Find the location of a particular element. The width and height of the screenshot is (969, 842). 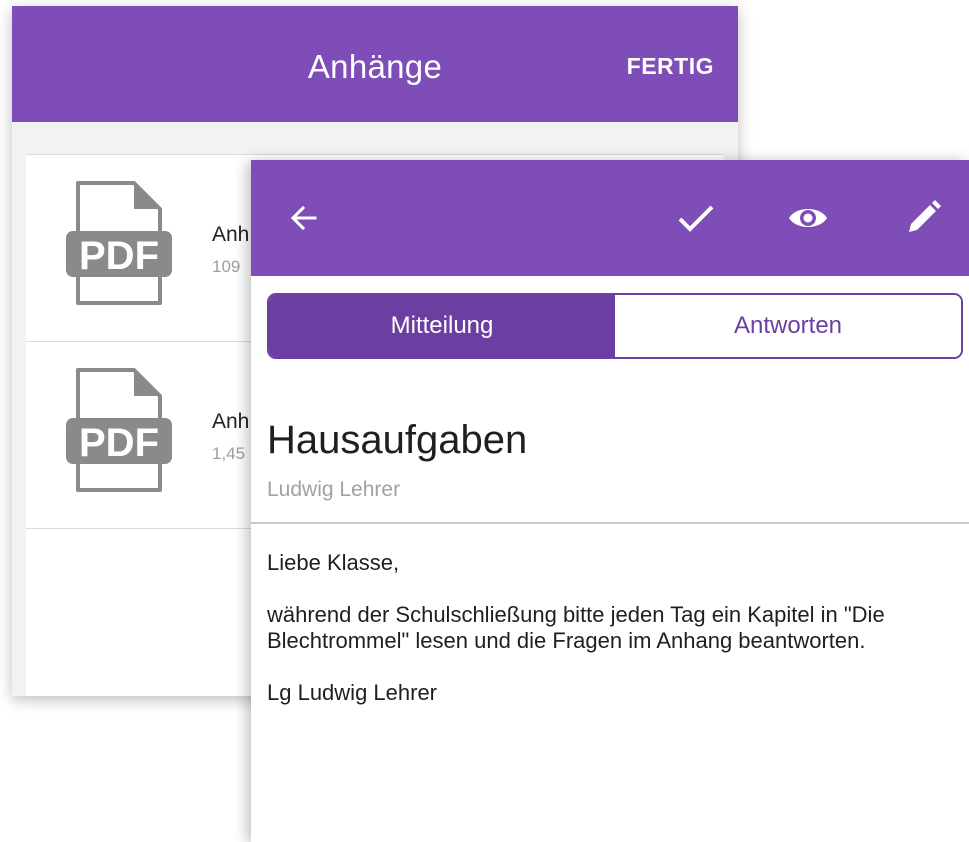

back-arrow-icon is located at coordinates (305, 218).